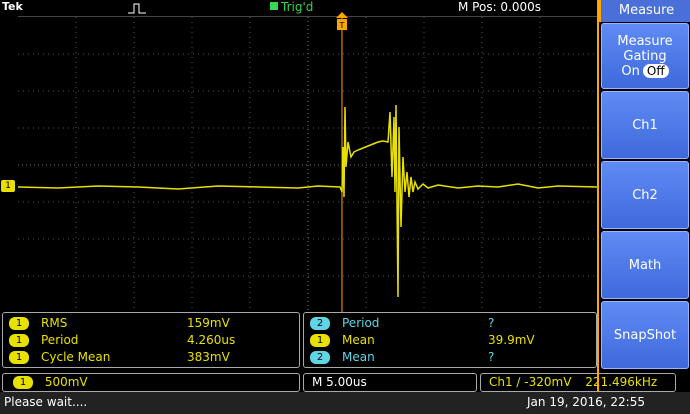  I want to click on trigger-status: Trig'd, so click(291, 7).